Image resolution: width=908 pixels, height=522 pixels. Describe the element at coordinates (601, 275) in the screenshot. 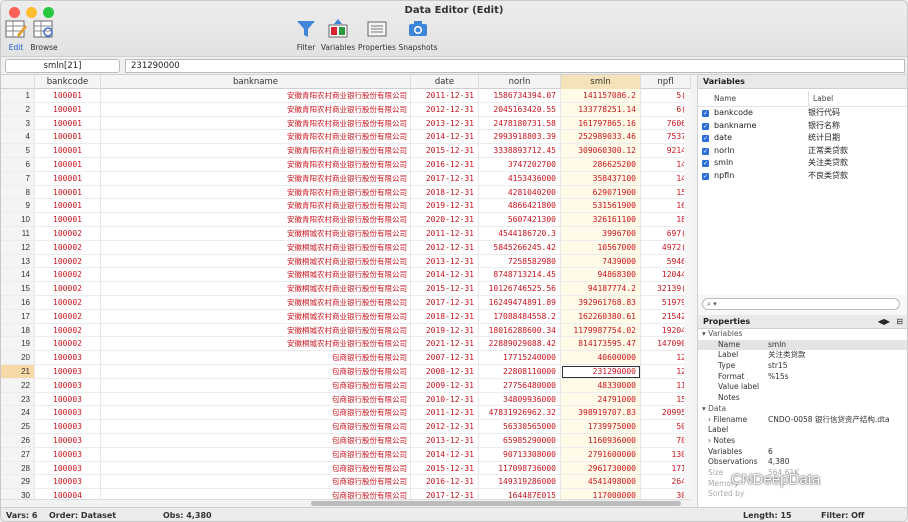

I see `table-cell: 94868300` at that location.